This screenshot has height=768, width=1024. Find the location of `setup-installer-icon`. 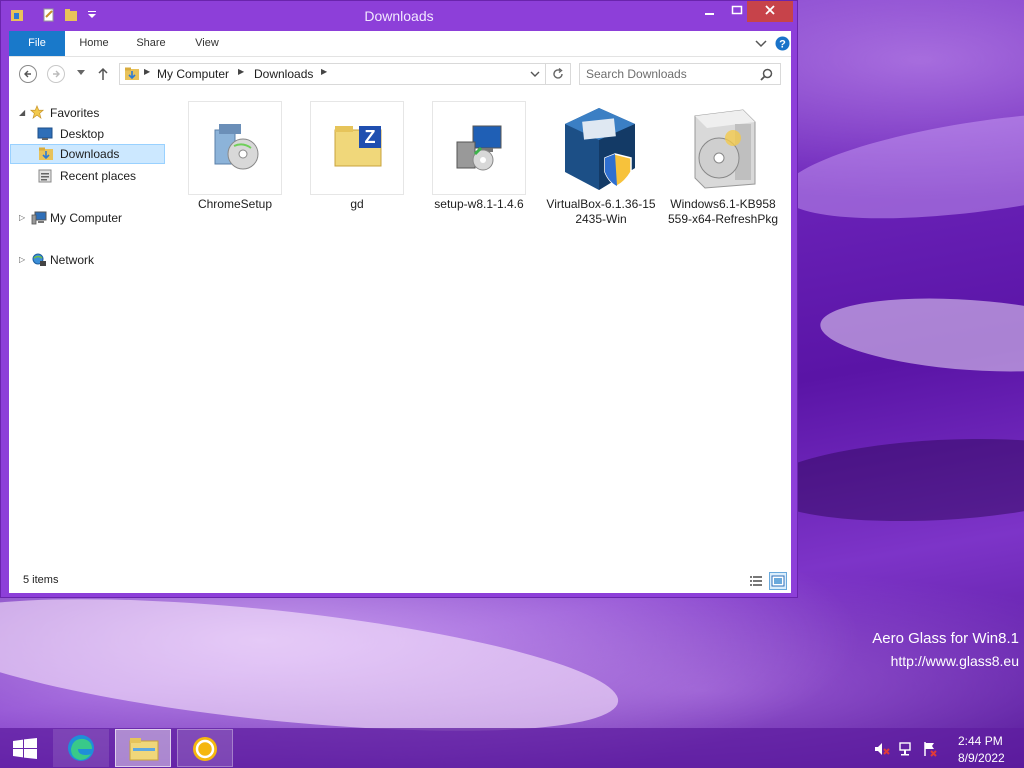

setup-installer-icon is located at coordinates (479, 148).